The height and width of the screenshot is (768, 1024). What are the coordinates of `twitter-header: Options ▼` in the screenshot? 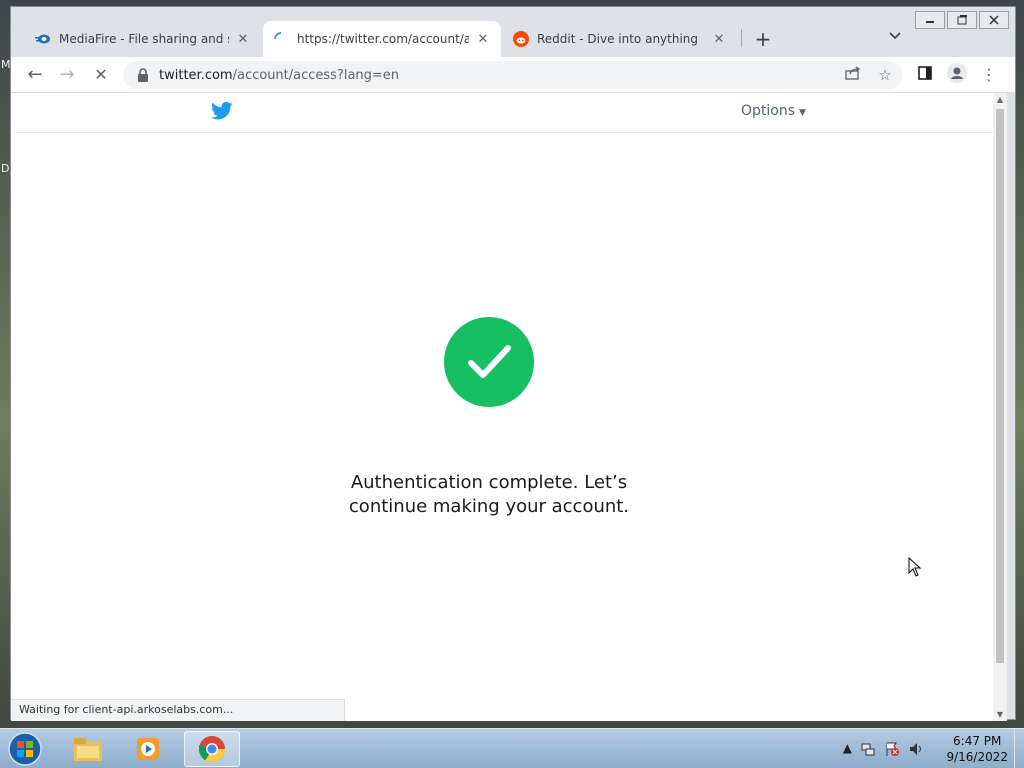 It's located at (505, 113).